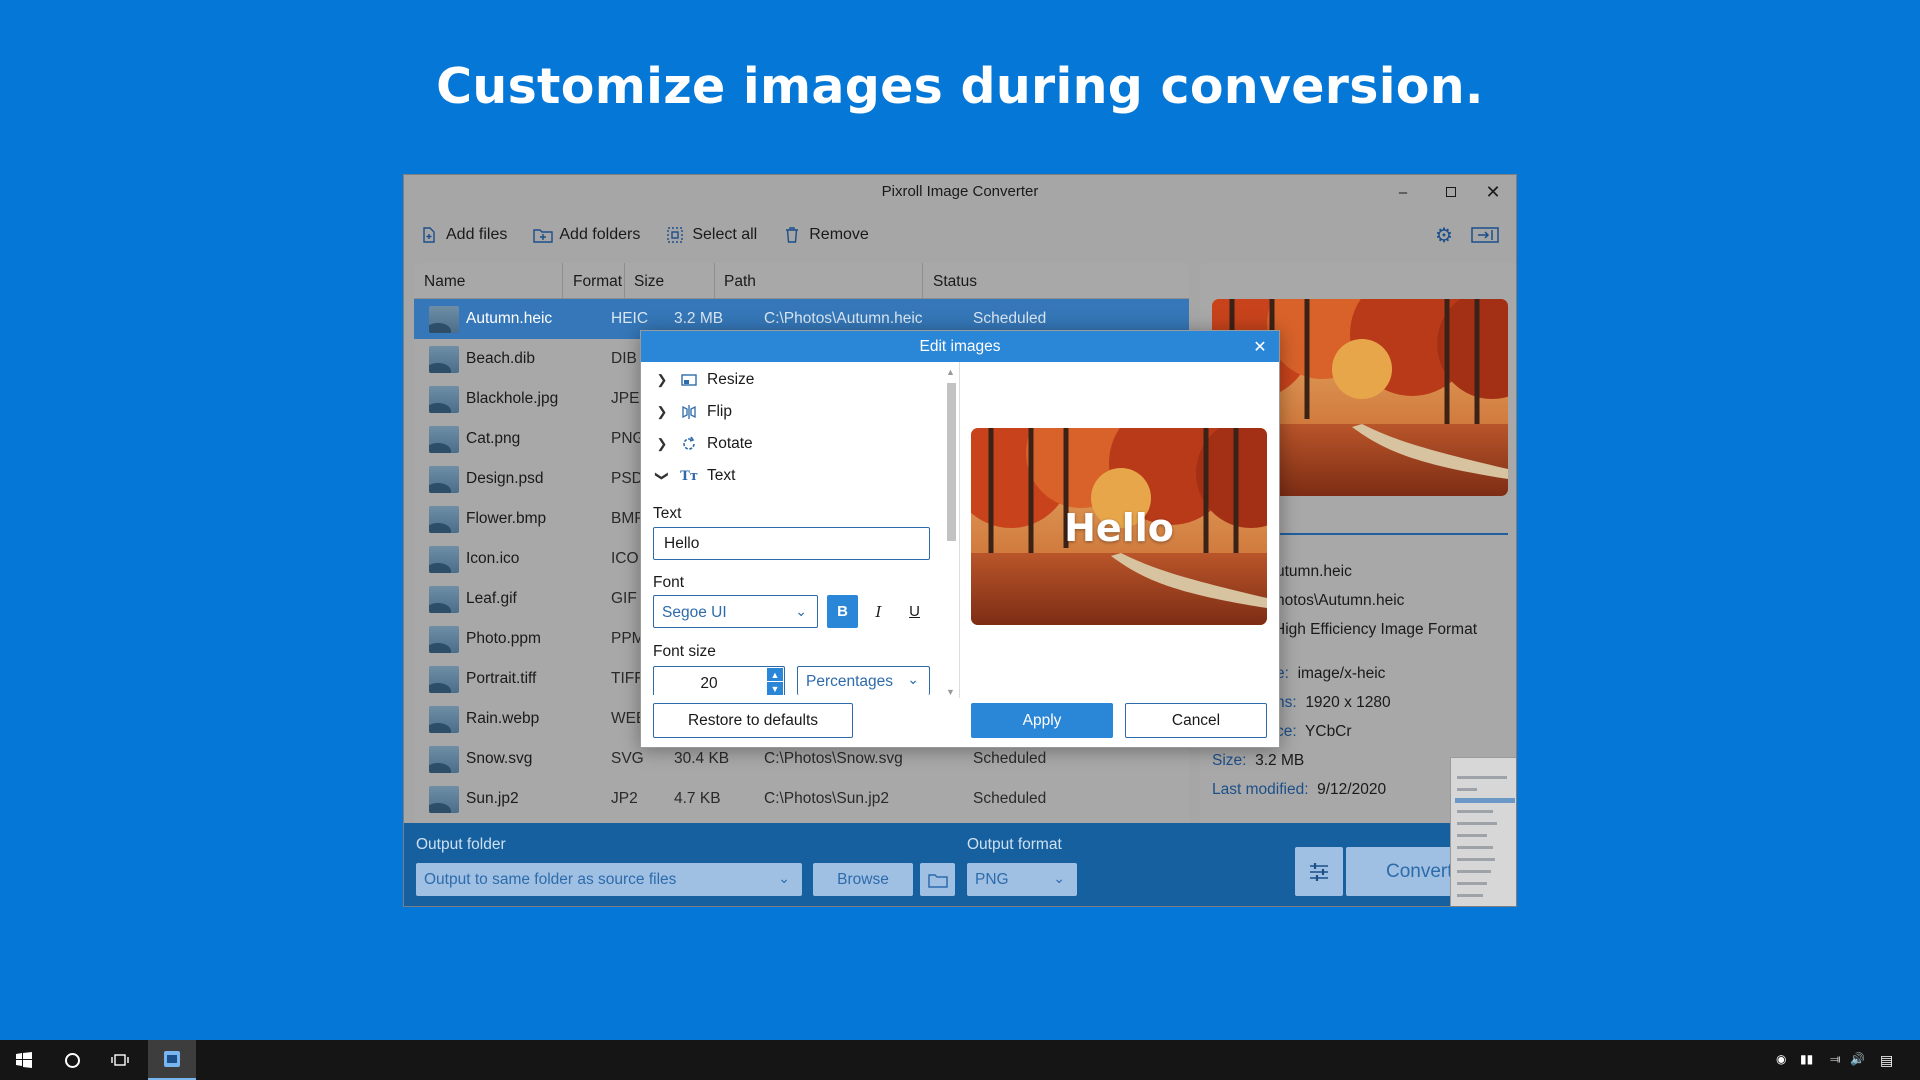 The width and height of the screenshot is (1920, 1080). I want to click on taskbar: ◉ ▮▮ ⫥ 🔊 ▤, so click(960, 1060).